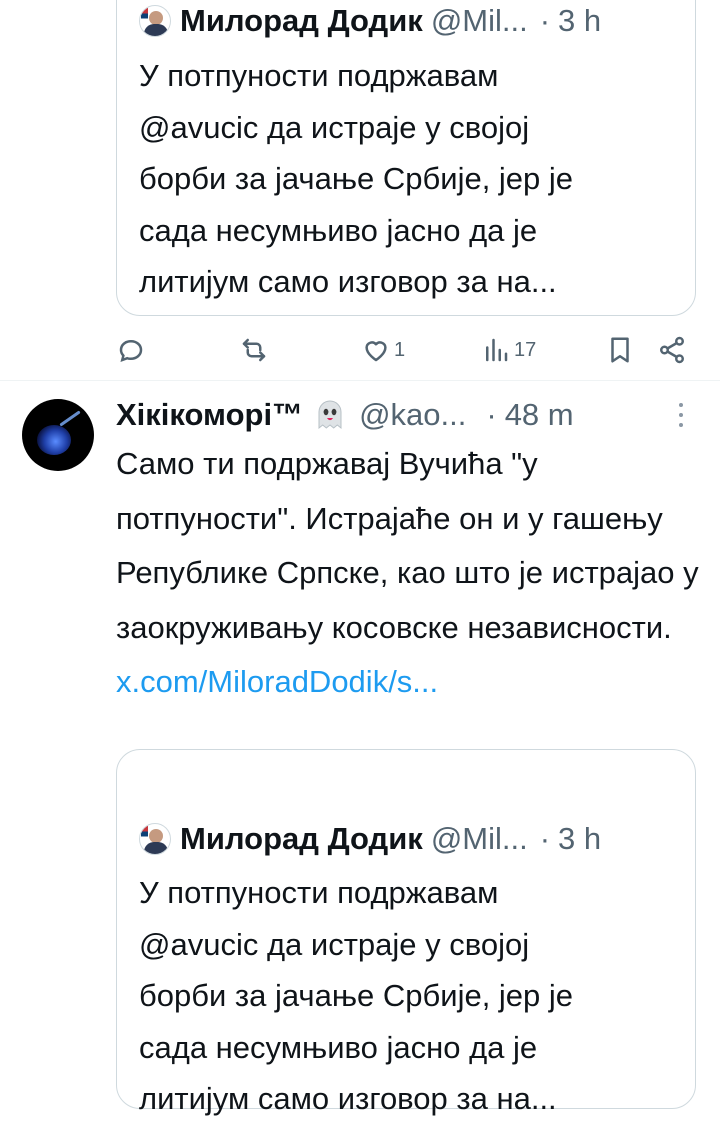 The height and width of the screenshot is (1125, 720). I want to click on author-name: Хікікоморі™, so click(209, 415).